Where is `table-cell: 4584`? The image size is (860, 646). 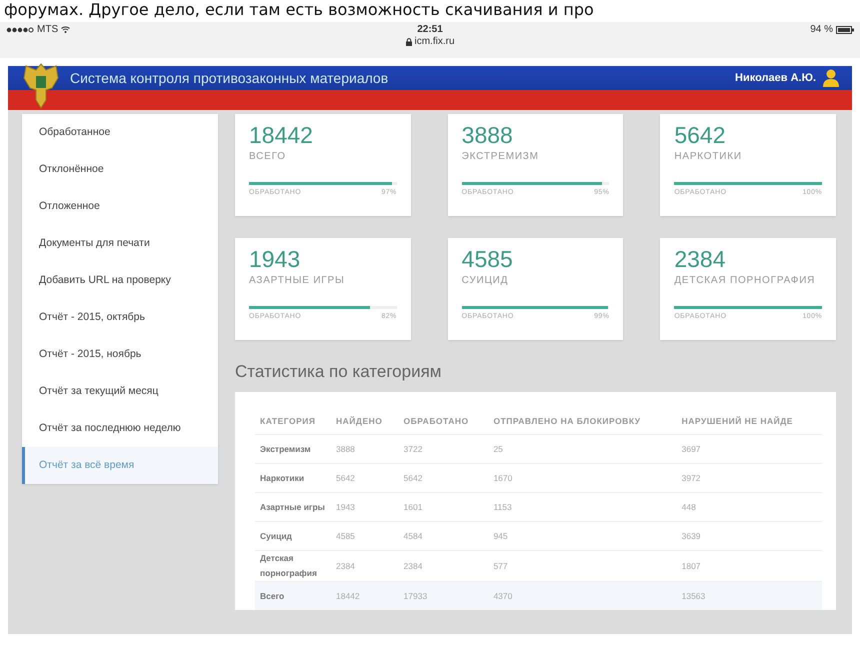
table-cell: 4584 is located at coordinates (443, 536).